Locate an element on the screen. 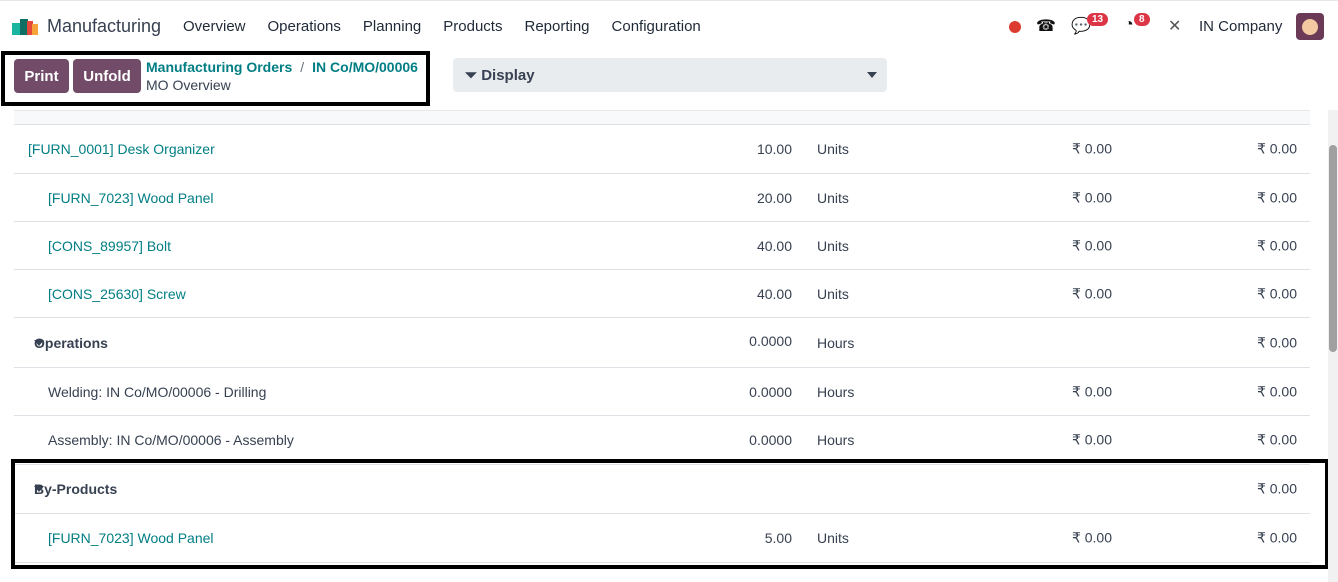 The width and height of the screenshot is (1338, 582). display-dropdown: ⏷ Display is located at coordinates (670, 75).